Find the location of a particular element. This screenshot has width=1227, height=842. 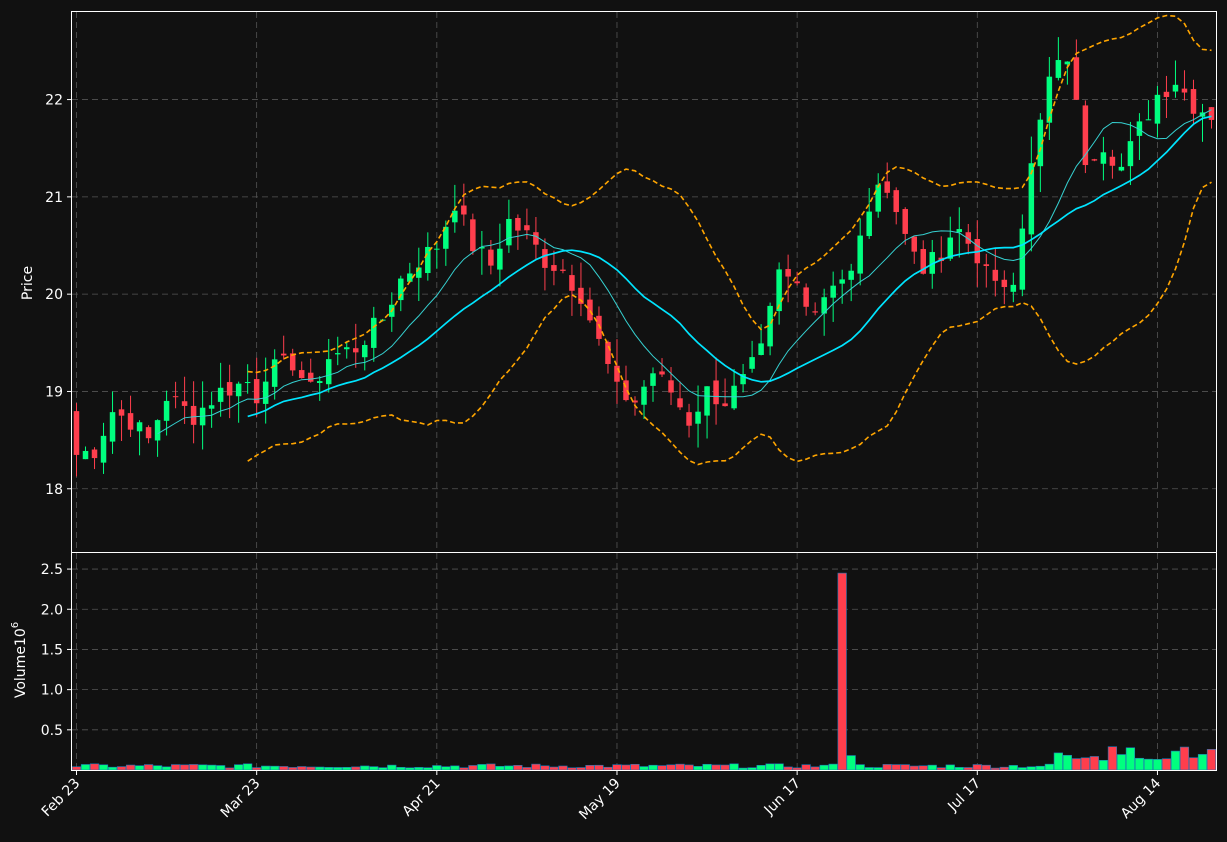

volume-ytick-label-1: 1.0 is located at coordinates (52, 691).